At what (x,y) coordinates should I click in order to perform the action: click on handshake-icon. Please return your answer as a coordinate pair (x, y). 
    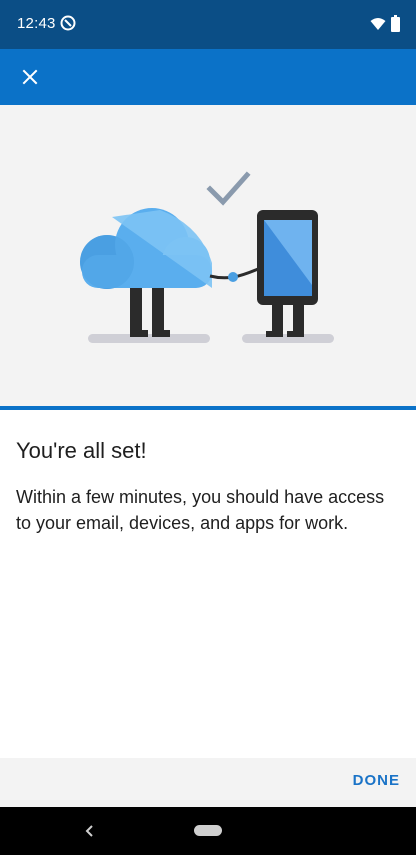
    Looking at the image, I should click on (233, 277).